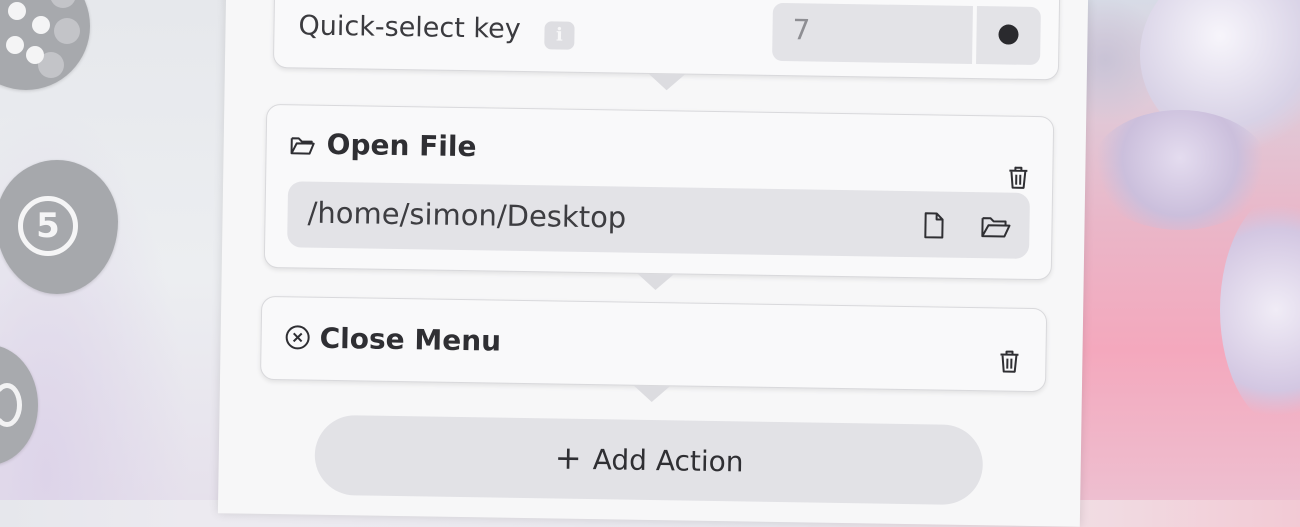  Describe the element at coordinates (409, 27) in the screenshot. I see `quick-select-label: Quick-select key` at that location.